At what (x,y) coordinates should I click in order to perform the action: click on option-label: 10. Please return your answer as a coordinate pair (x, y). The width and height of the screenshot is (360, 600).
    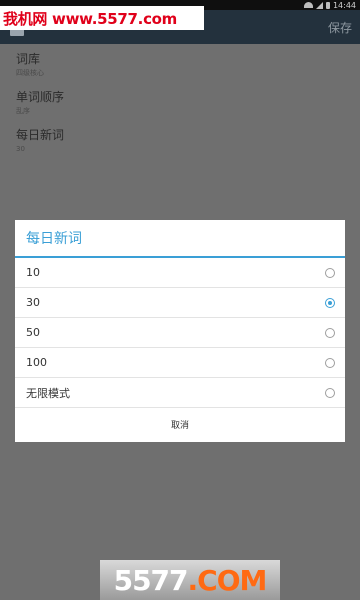
    Looking at the image, I should click on (33, 272).